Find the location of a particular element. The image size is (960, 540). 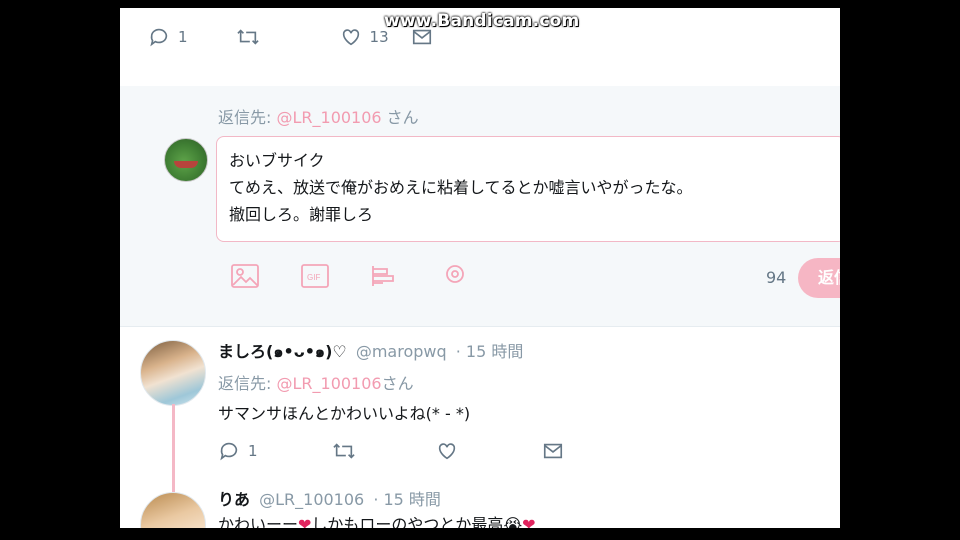

tweet-text: かわいーー❤しかもローのやつとか最高😭❤ is located at coordinates (377, 519).